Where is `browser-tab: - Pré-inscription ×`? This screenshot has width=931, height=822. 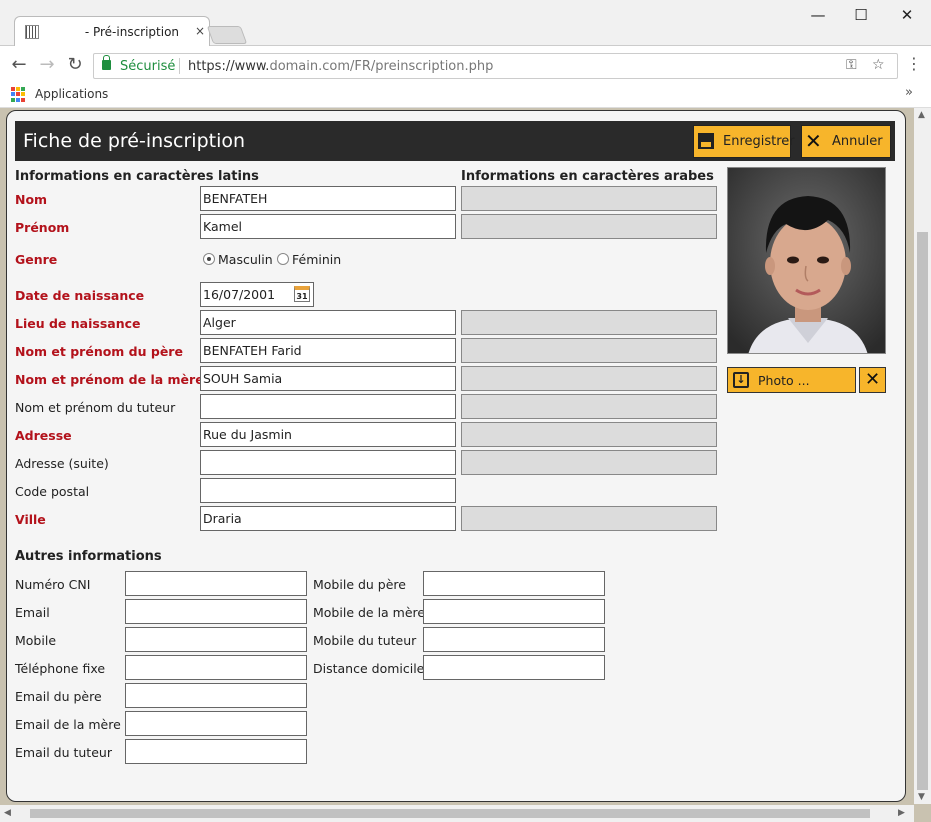
browser-tab: - Pré-inscription × is located at coordinates (112, 31).